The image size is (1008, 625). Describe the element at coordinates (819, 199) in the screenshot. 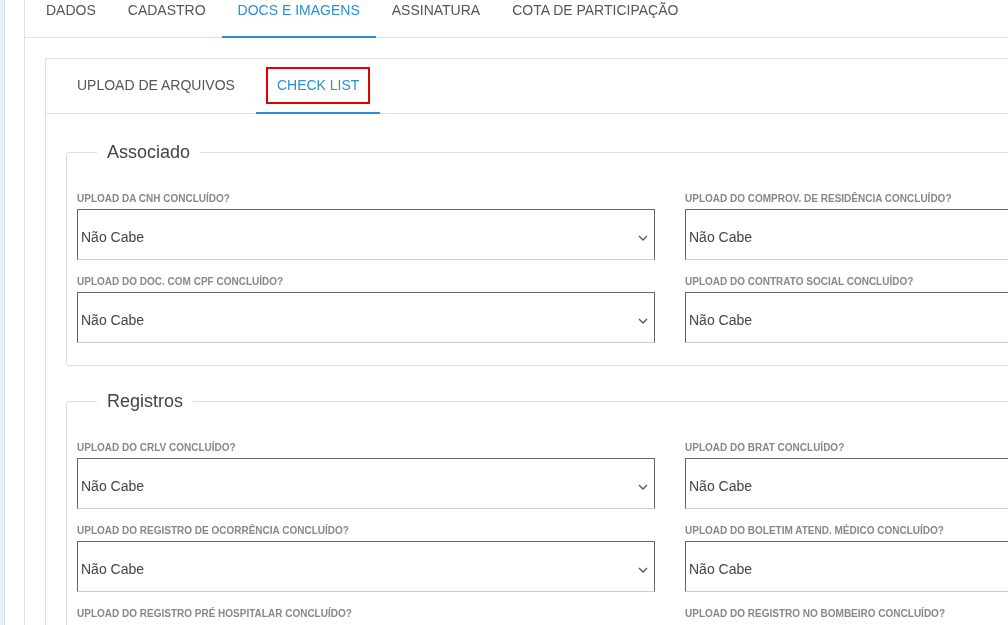

I see `field-label: UPLOAD DO COMPROV. DE RESIDÊNCIA CONCLUÍDO?` at that location.